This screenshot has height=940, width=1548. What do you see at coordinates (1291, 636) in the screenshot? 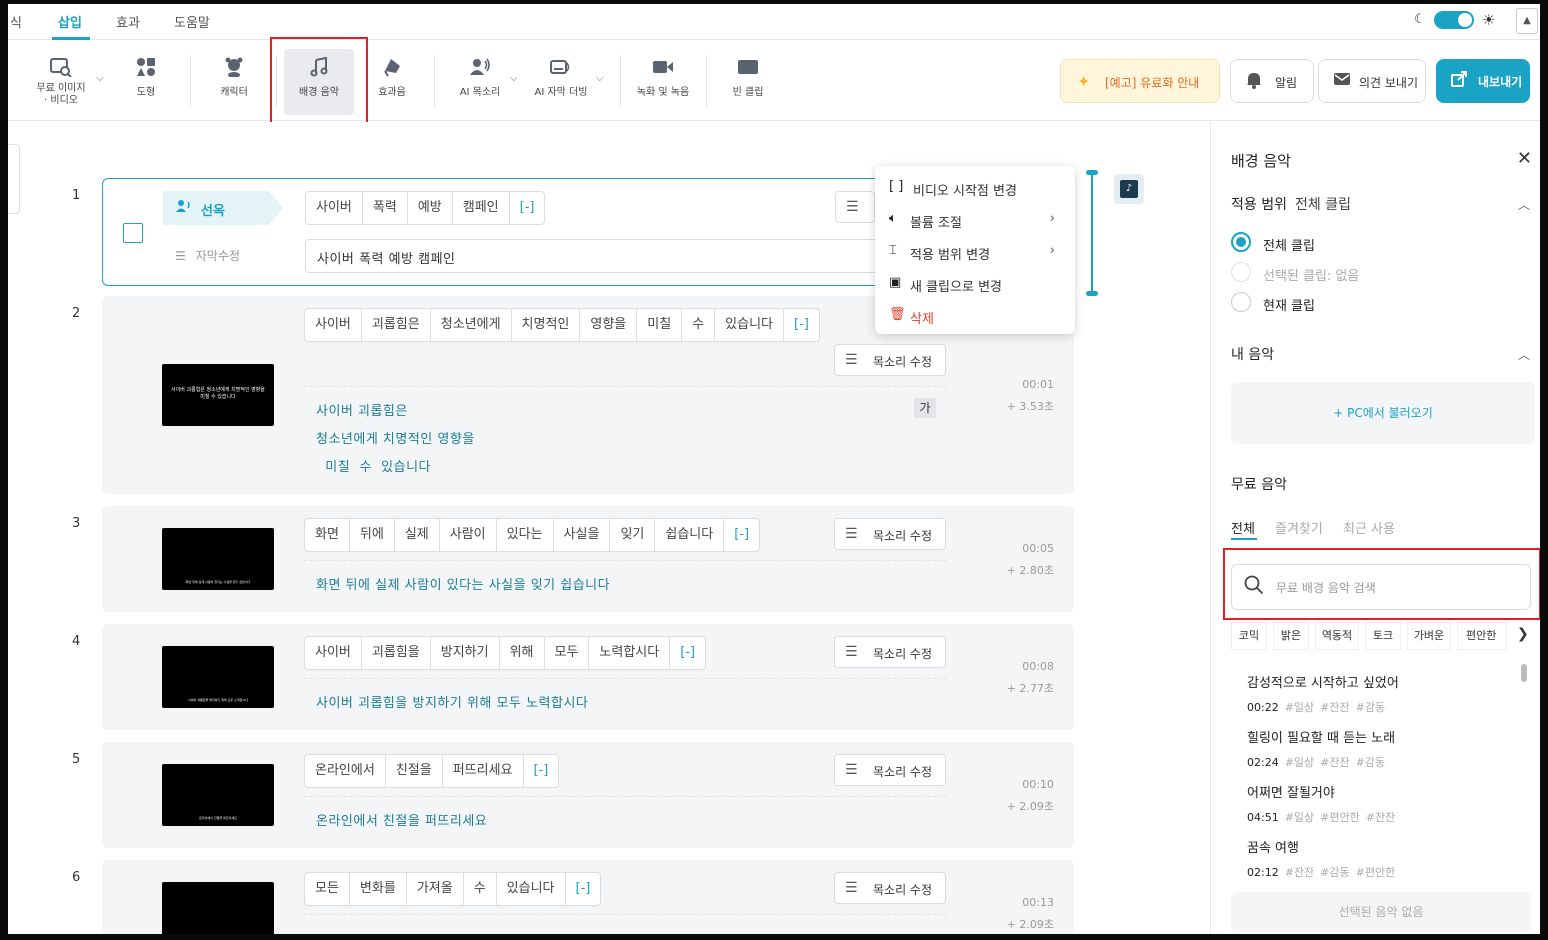
I see `mood-chip: 밝은` at bounding box center [1291, 636].